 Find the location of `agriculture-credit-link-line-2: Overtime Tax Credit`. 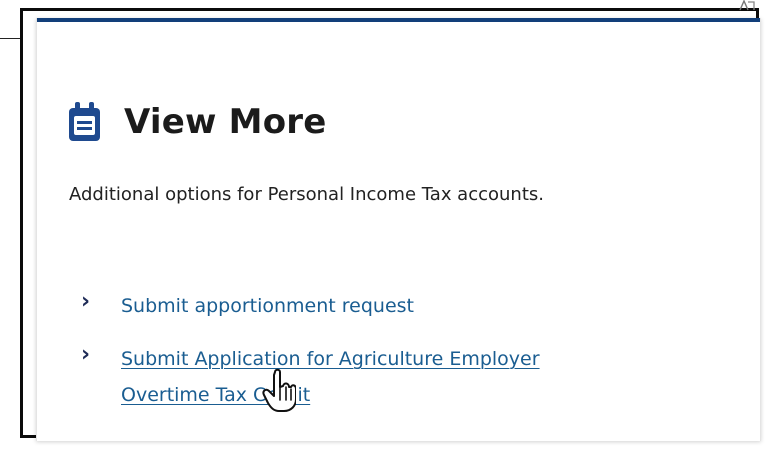

agriculture-credit-link-line-2: Overtime Tax Credit is located at coordinates (330, 395).